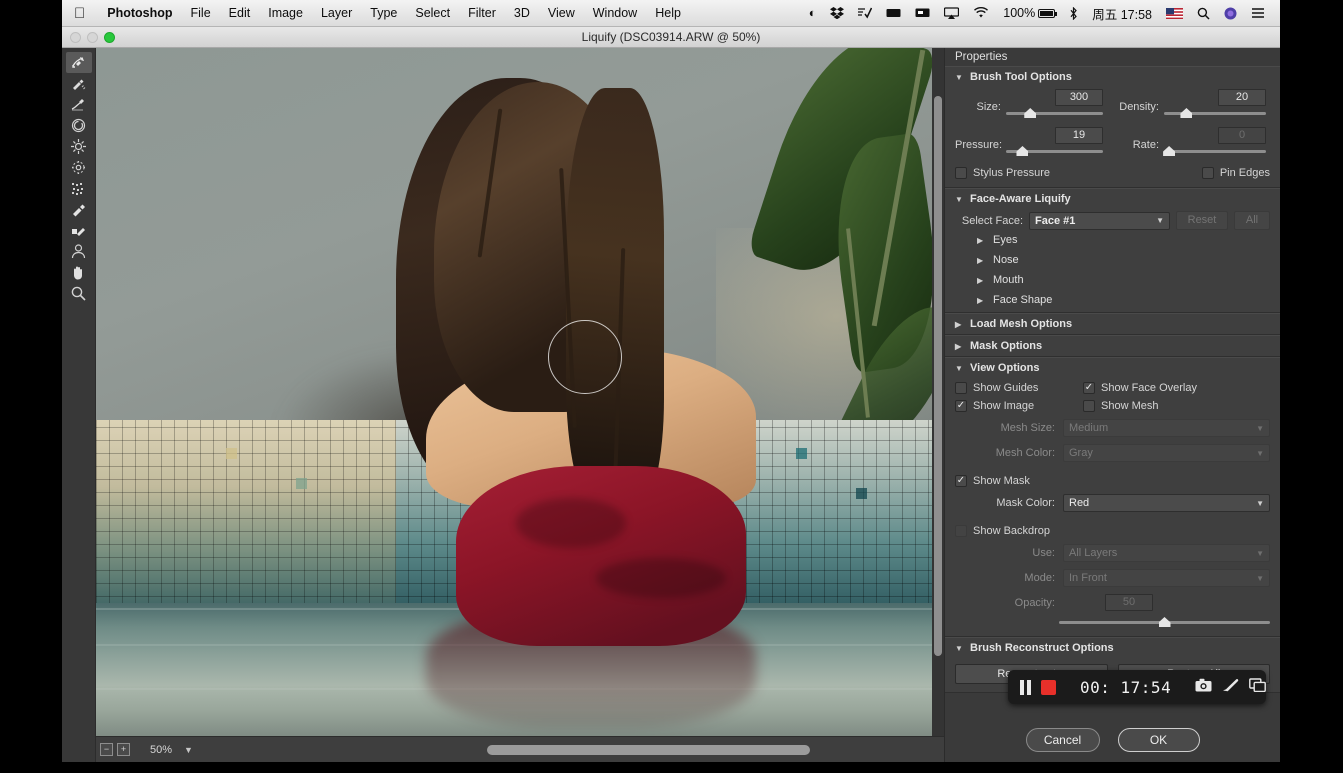  What do you see at coordinates (1230, 13) in the screenshot?
I see `siri-icon` at bounding box center [1230, 13].